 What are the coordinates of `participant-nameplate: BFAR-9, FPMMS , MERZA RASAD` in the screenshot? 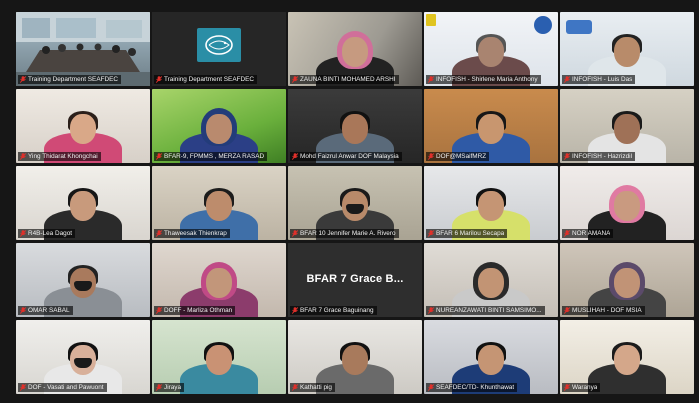 It's located at (211, 156).